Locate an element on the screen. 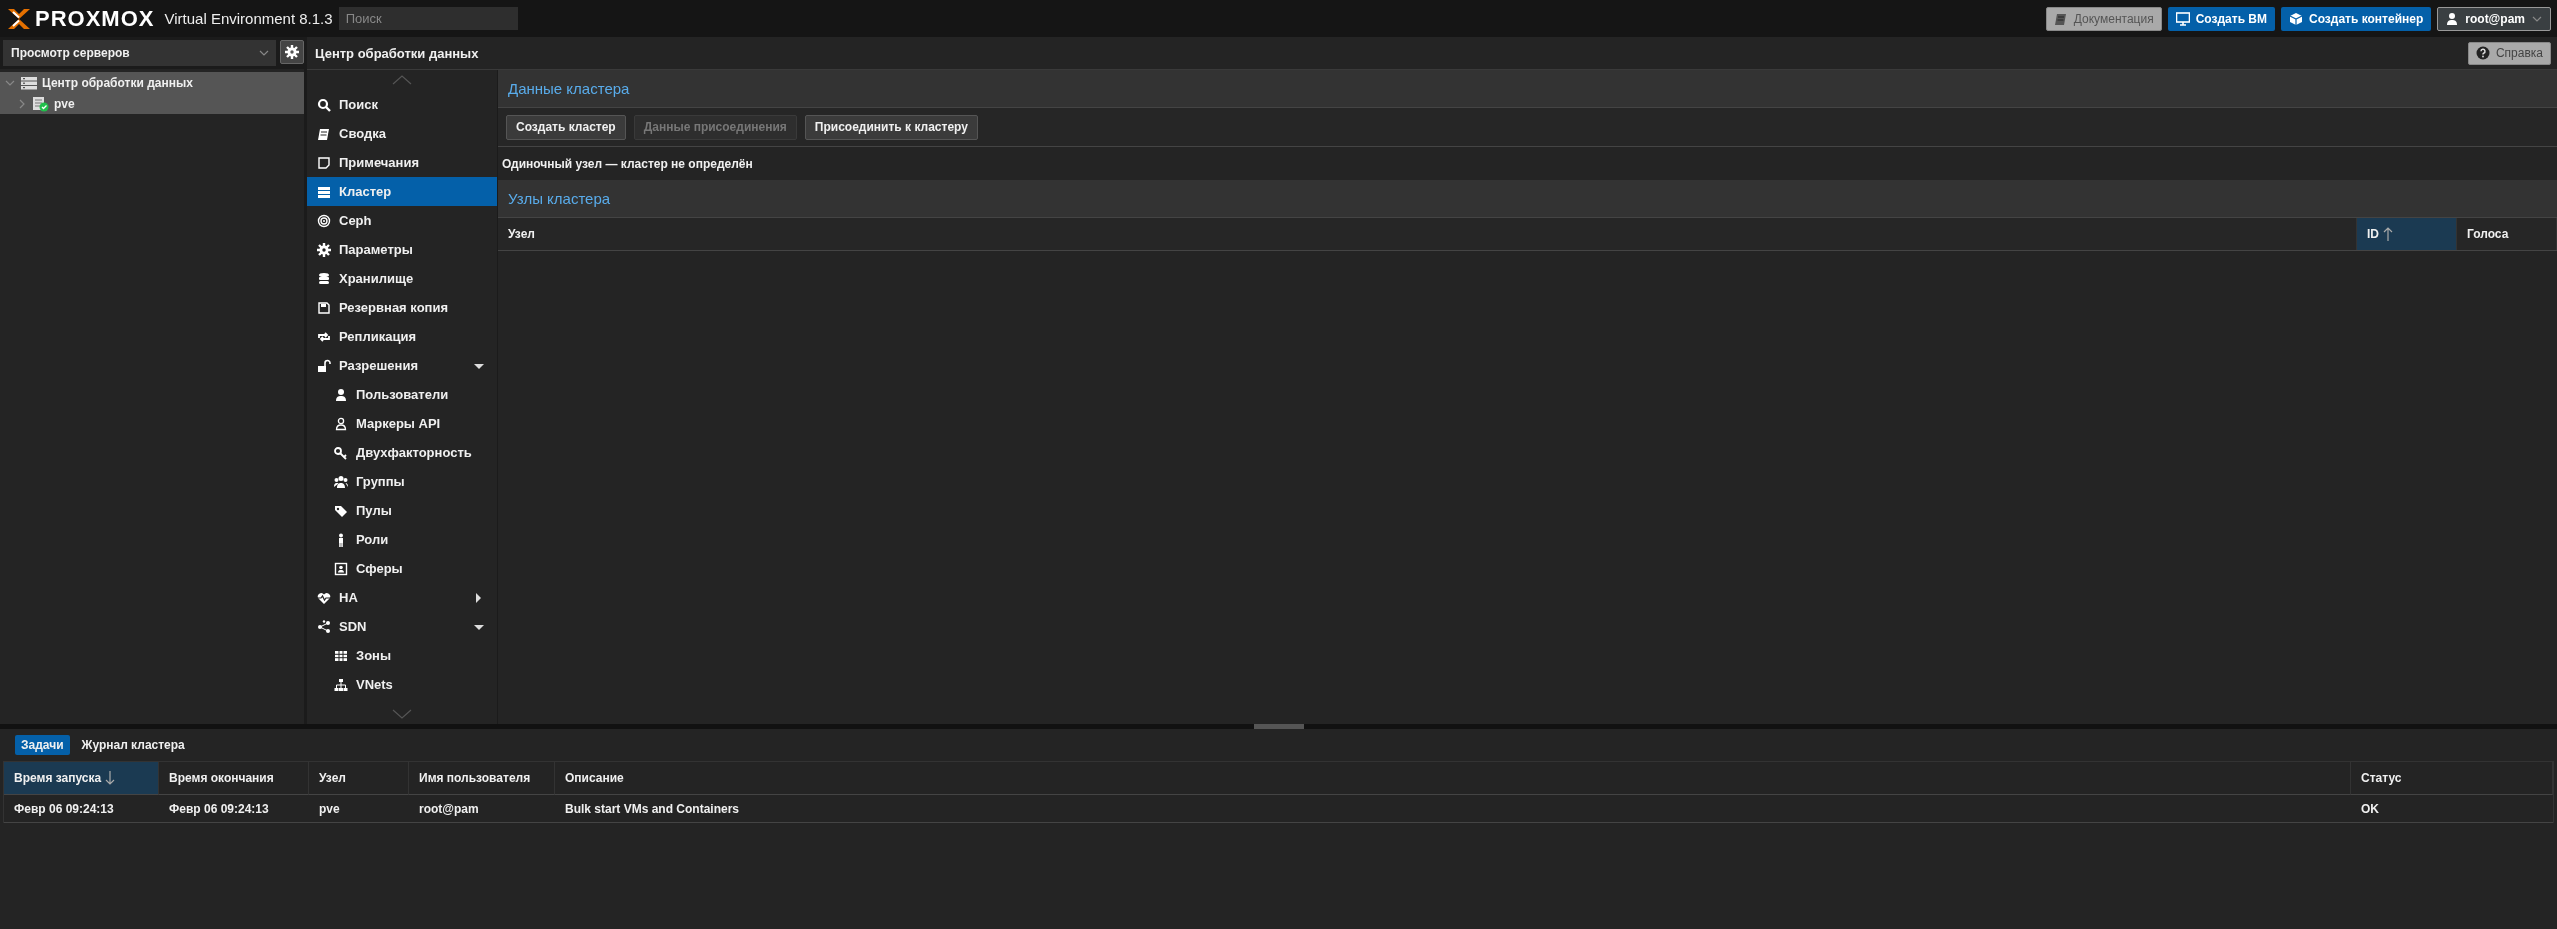 This screenshot has width=2557, height=929. key-icon is located at coordinates (341, 452).